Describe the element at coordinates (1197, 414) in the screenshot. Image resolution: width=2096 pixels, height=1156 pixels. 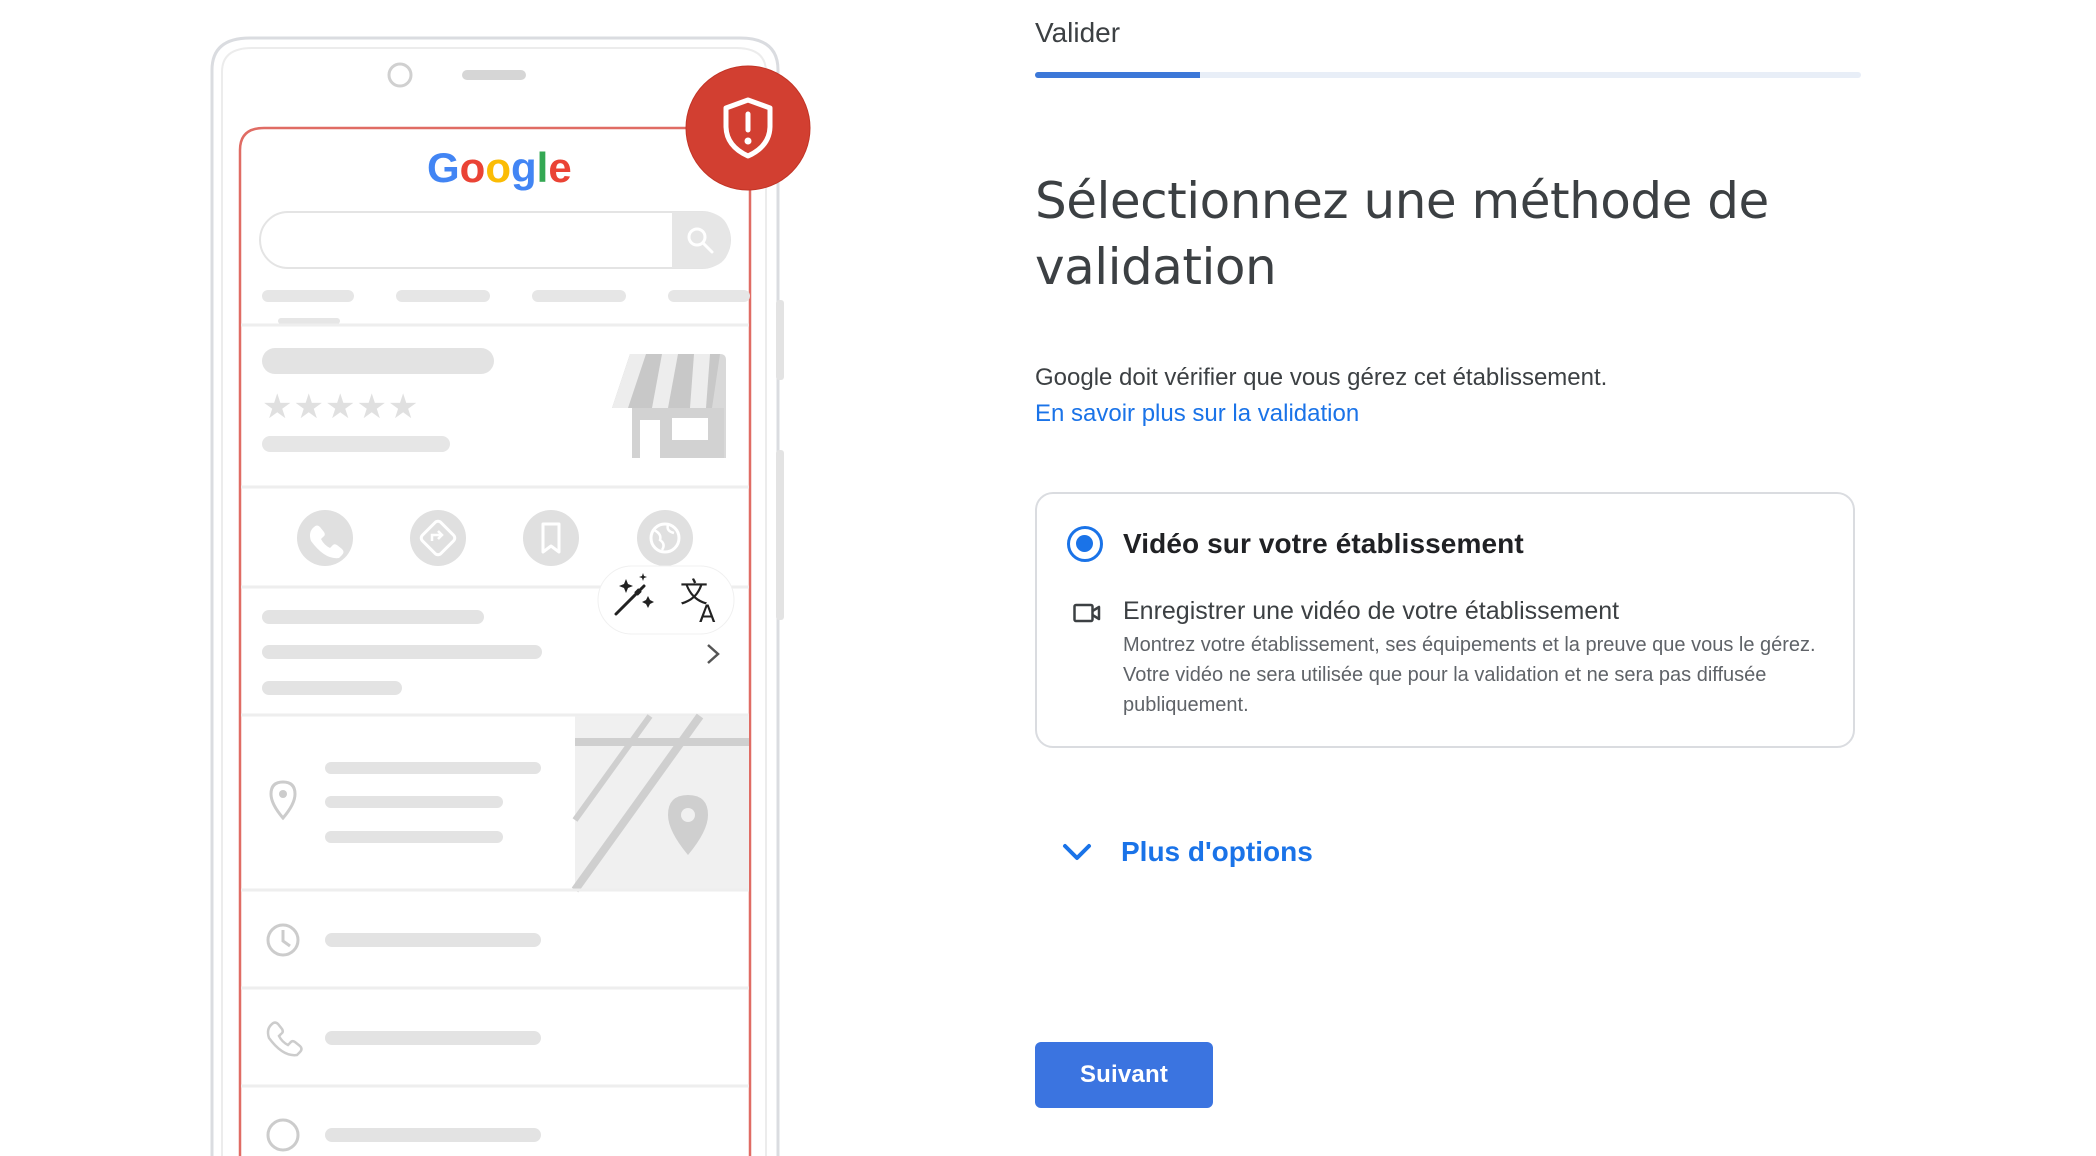
I see `learn-more-link: En savoir plus sur la validation` at that location.